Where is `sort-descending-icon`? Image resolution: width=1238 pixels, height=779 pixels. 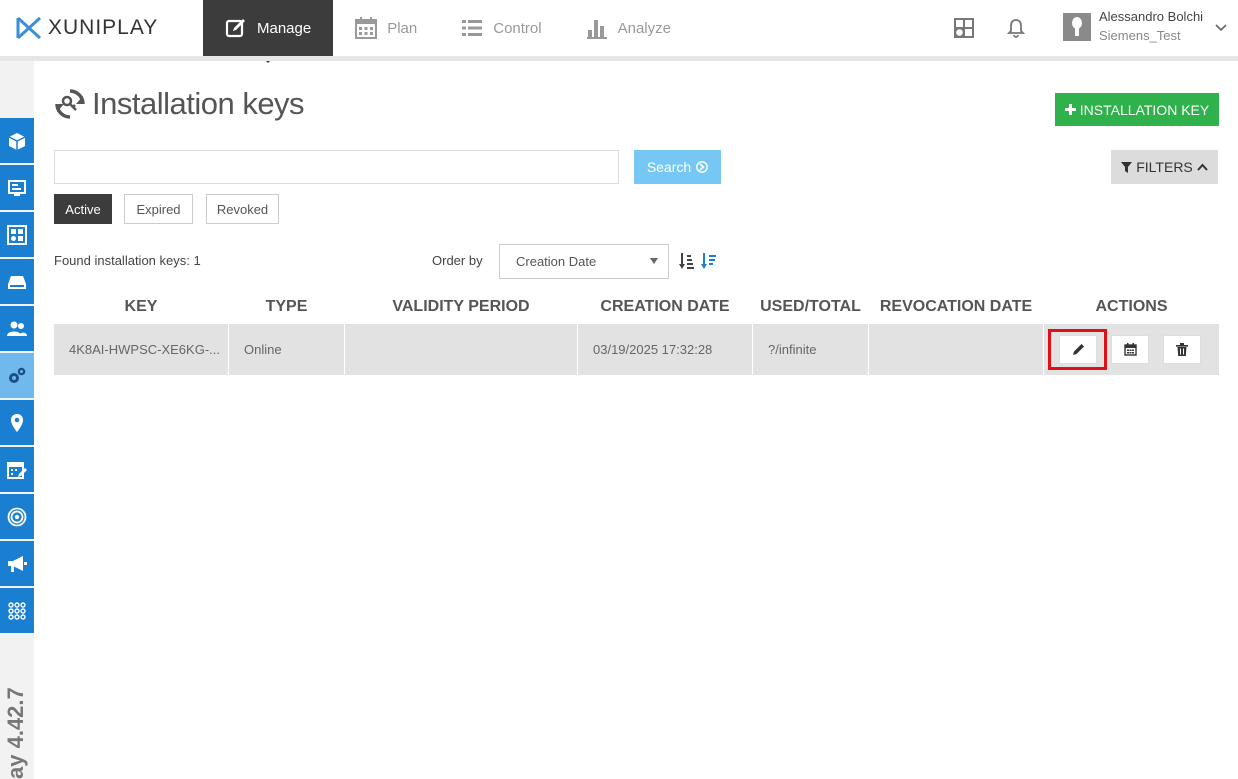 sort-descending-icon is located at coordinates (709, 261).